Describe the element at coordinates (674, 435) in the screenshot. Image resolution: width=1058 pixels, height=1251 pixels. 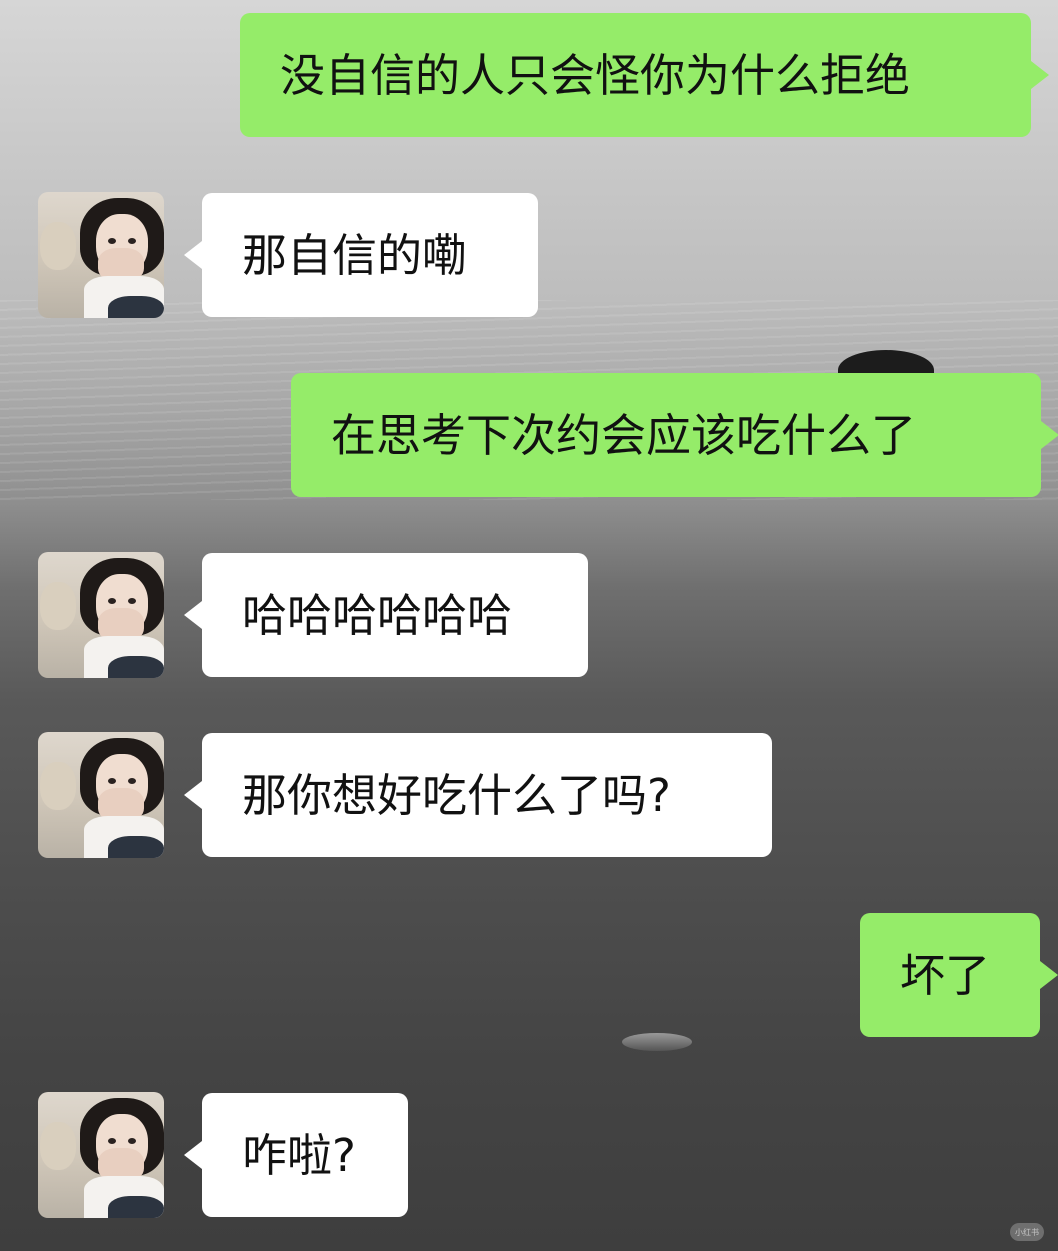
I see `sent-message-2: 在思考下次约会应该吃什么了` at that location.